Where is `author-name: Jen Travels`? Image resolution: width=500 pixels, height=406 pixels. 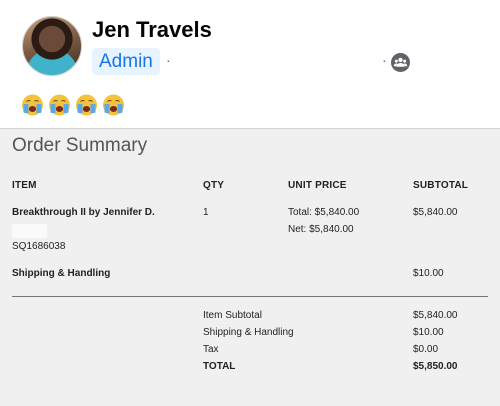
author-name: Jen Travels is located at coordinates (152, 30).